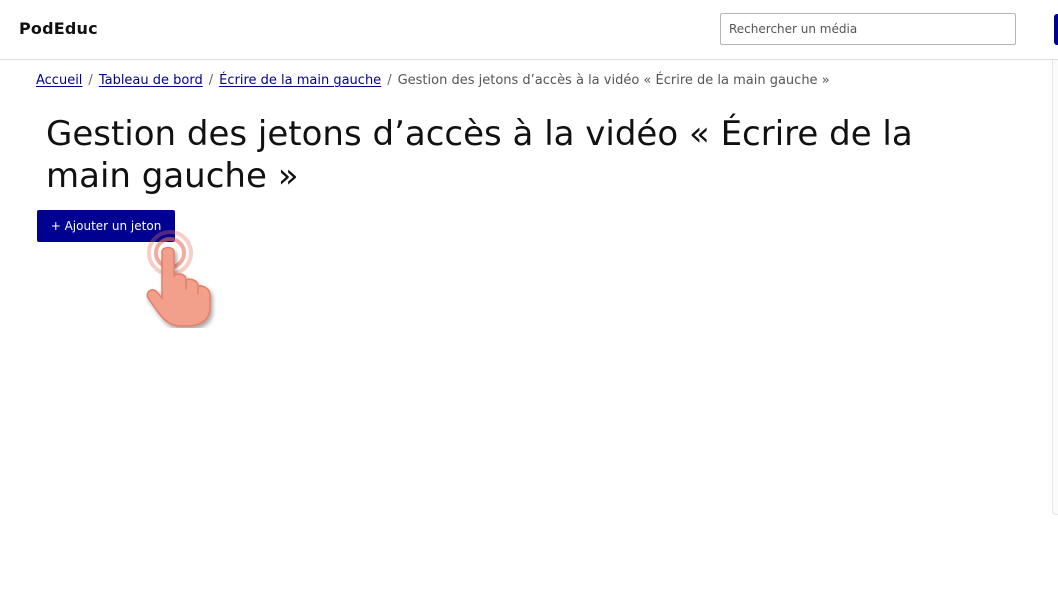 This screenshot has width=1058, height=595. Describe the element at coordinates (529, 30) in the screenshot. I see `top-header: PodEduc` at that location.